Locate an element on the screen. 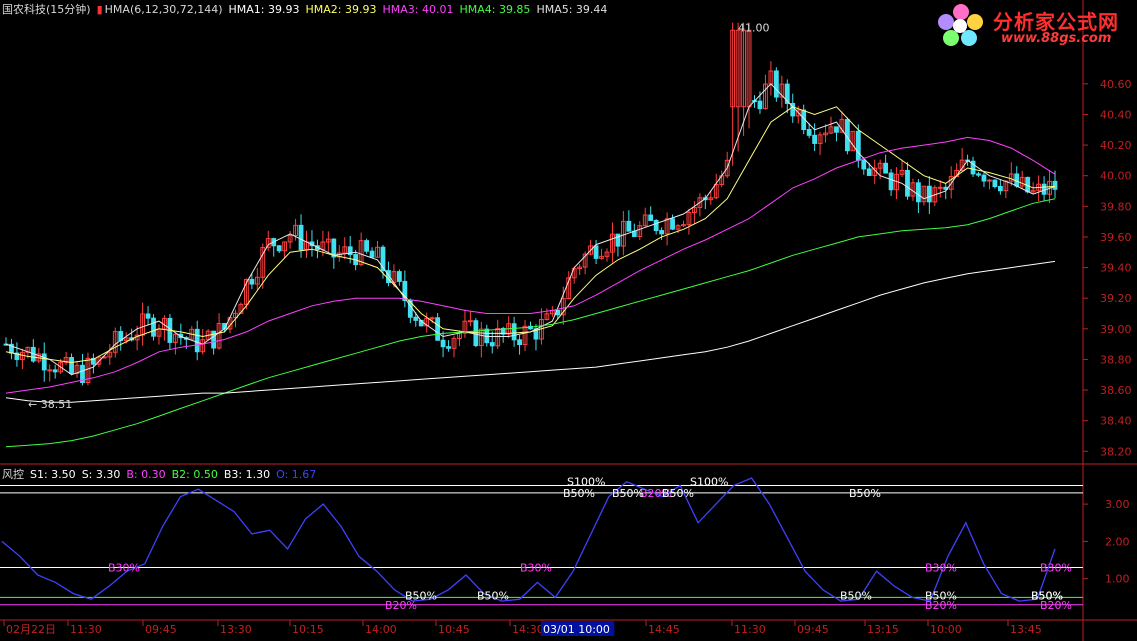 The width and height of the screenshot is (1137, 641). time-label: 10:15 is located at coordinates (308, 629).